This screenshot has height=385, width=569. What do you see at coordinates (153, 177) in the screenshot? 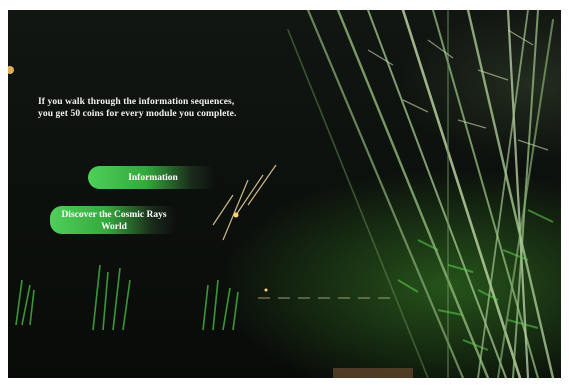
I see `information-button: Information` at bounding box center [153, 177].